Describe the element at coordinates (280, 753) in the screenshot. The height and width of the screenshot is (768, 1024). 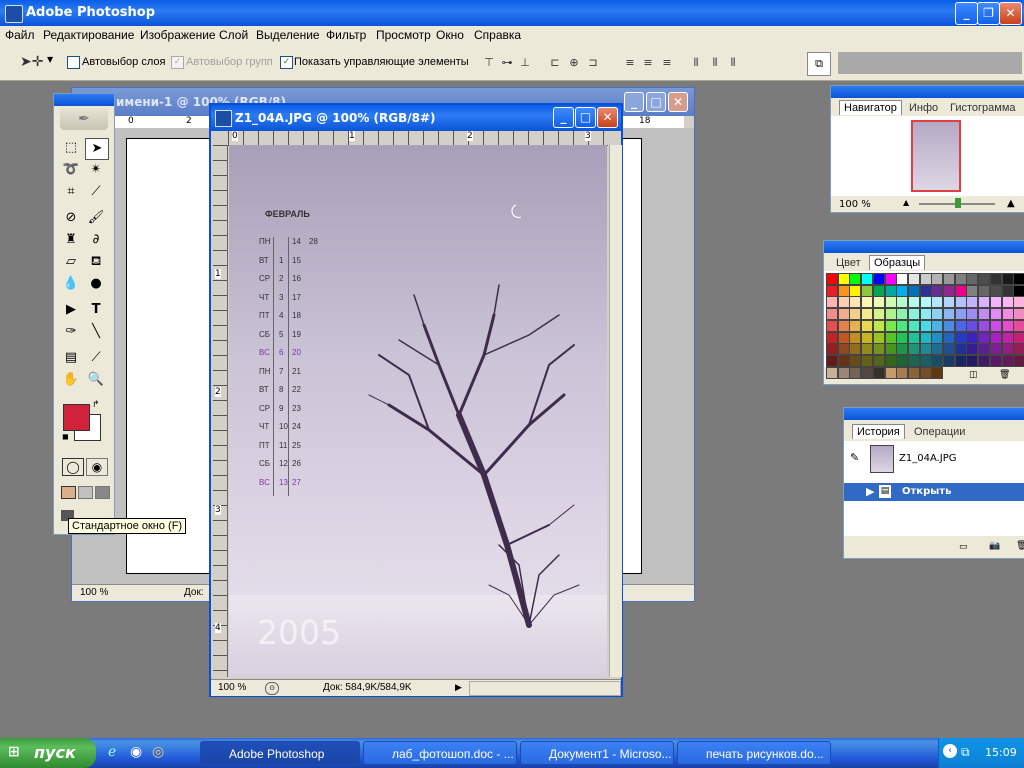
I see `taskbar-item-photoshop: Adobe Photoshop` at that location.